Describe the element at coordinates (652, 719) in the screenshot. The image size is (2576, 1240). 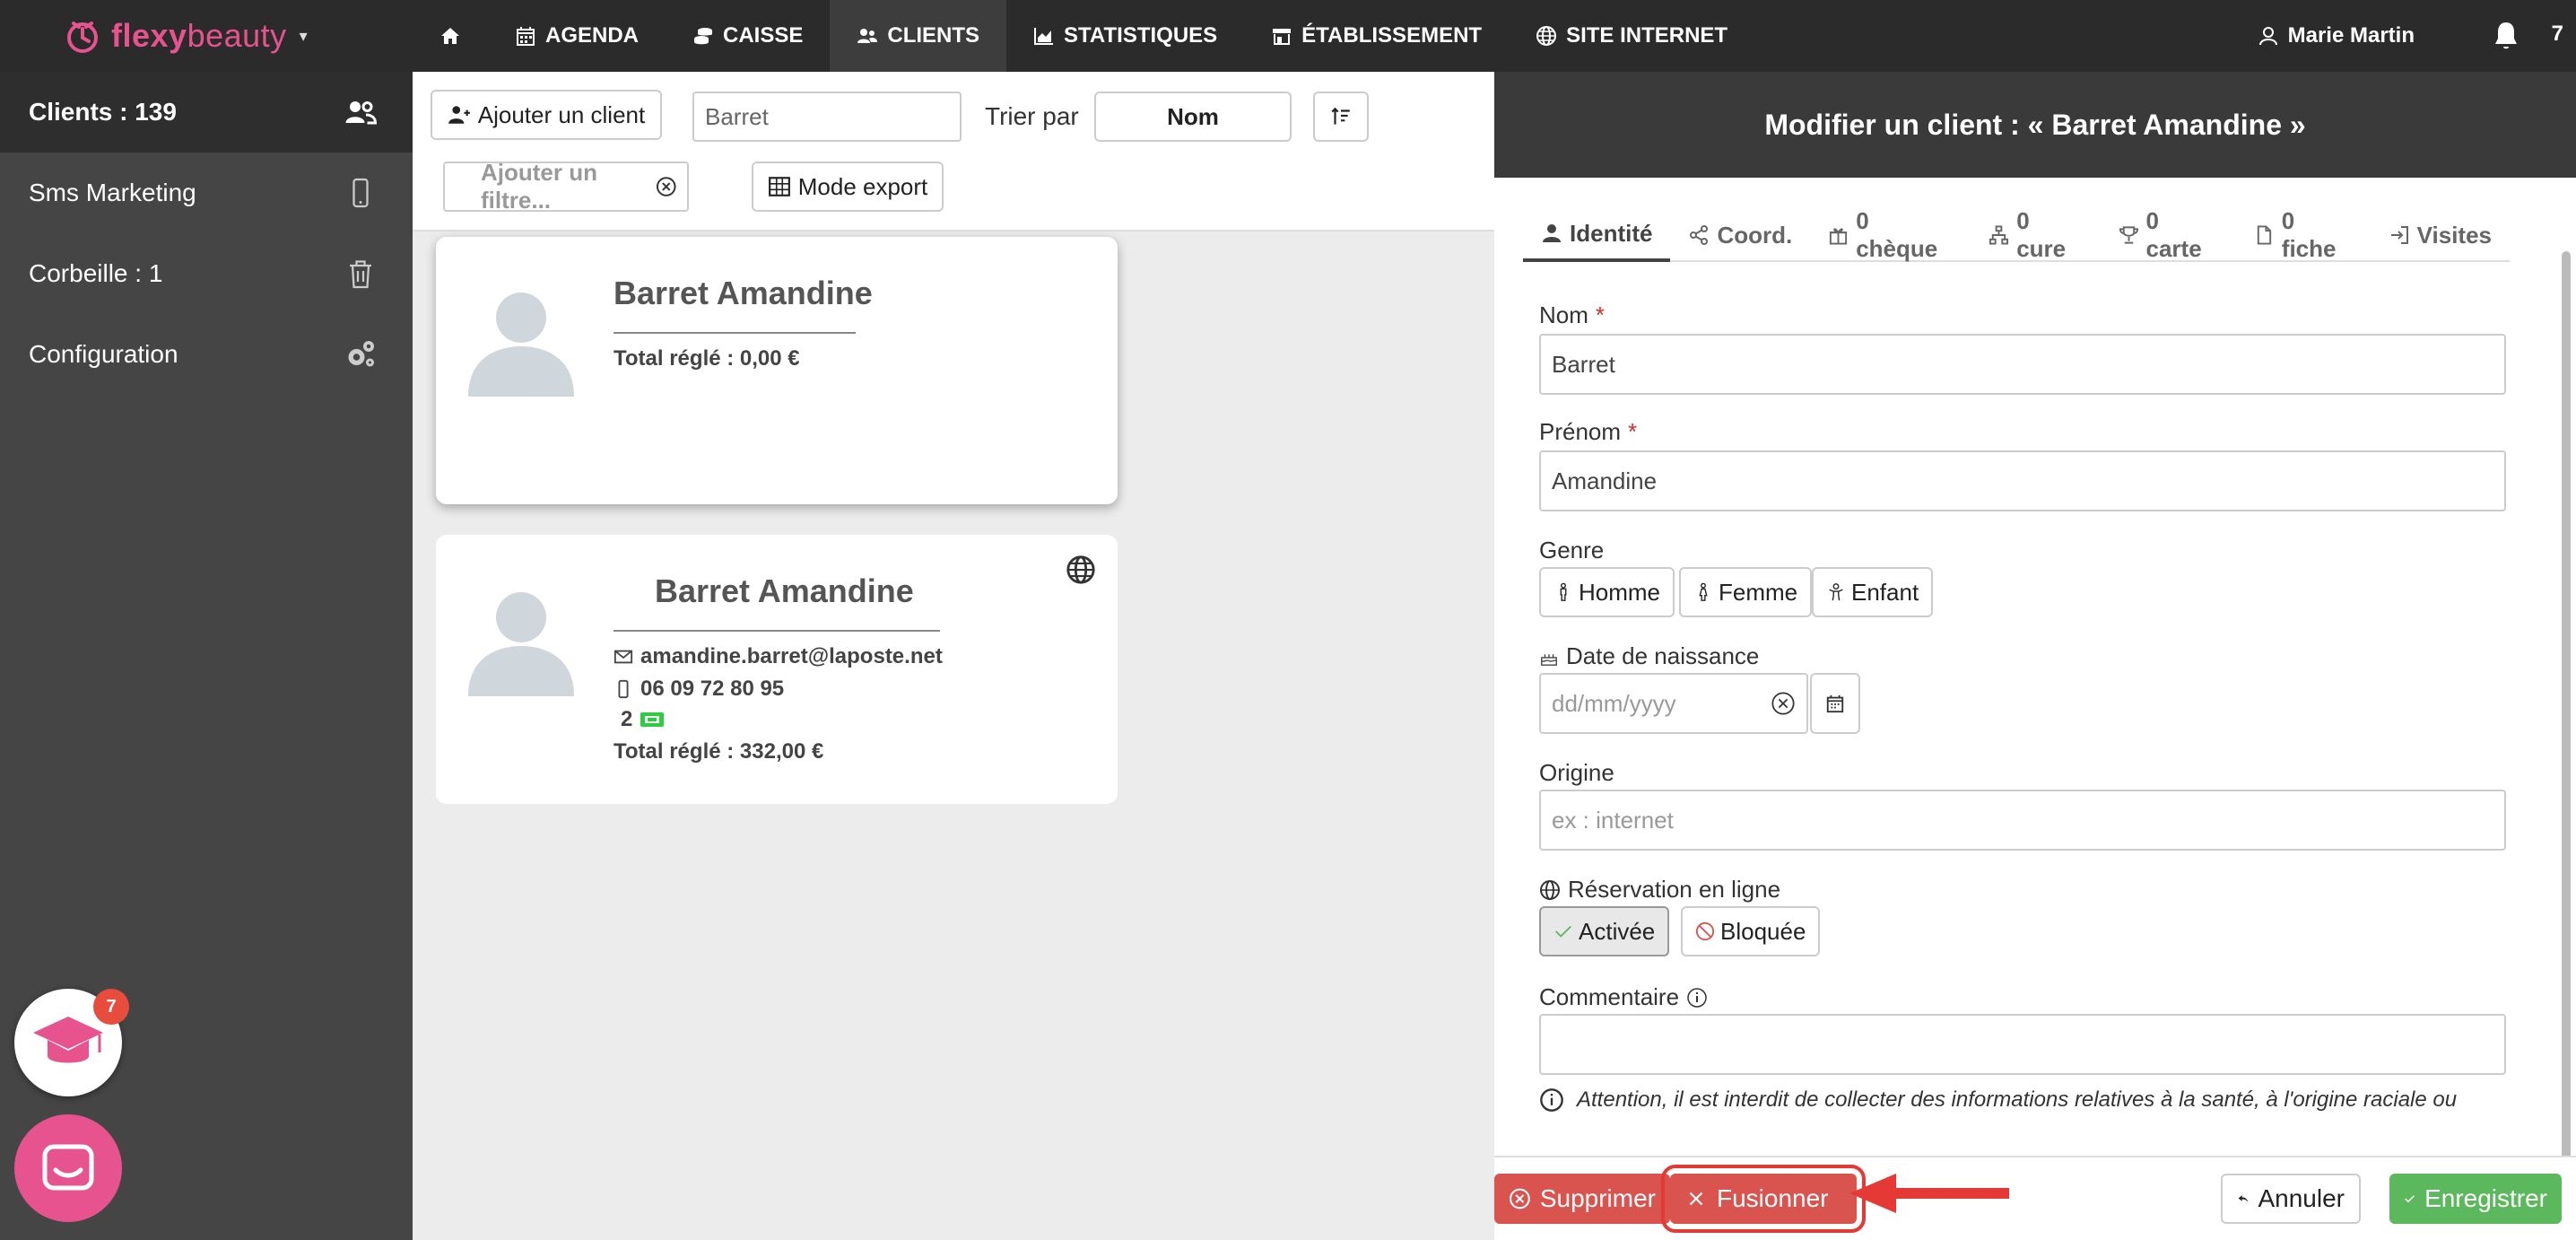
I see `ticket-icon` at that location.